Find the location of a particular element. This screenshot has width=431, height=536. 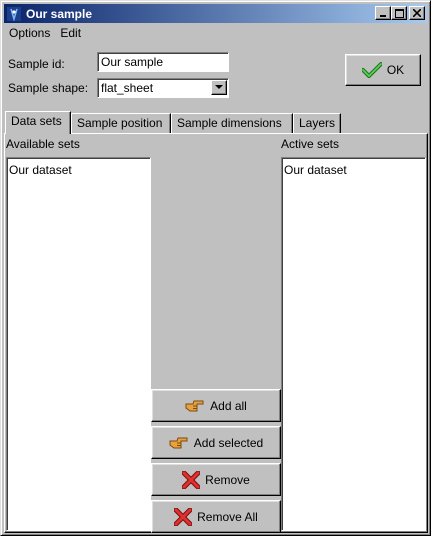

add-all-label: Add all is located at coordinates (228, 405).